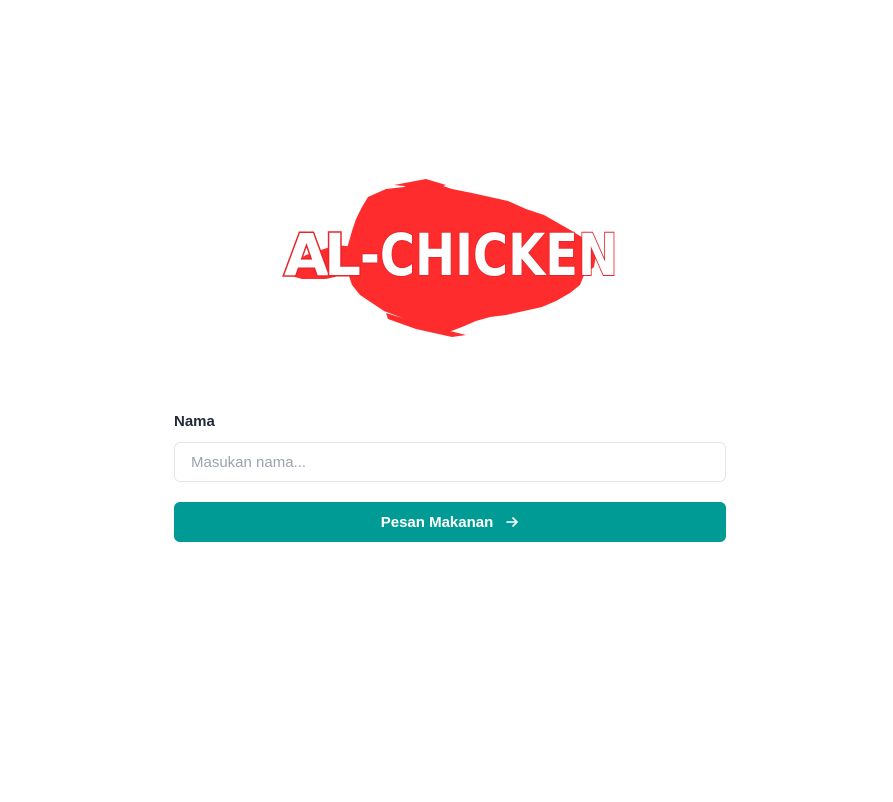  I want to click on logo-letter-l: L, so click(342, 255).